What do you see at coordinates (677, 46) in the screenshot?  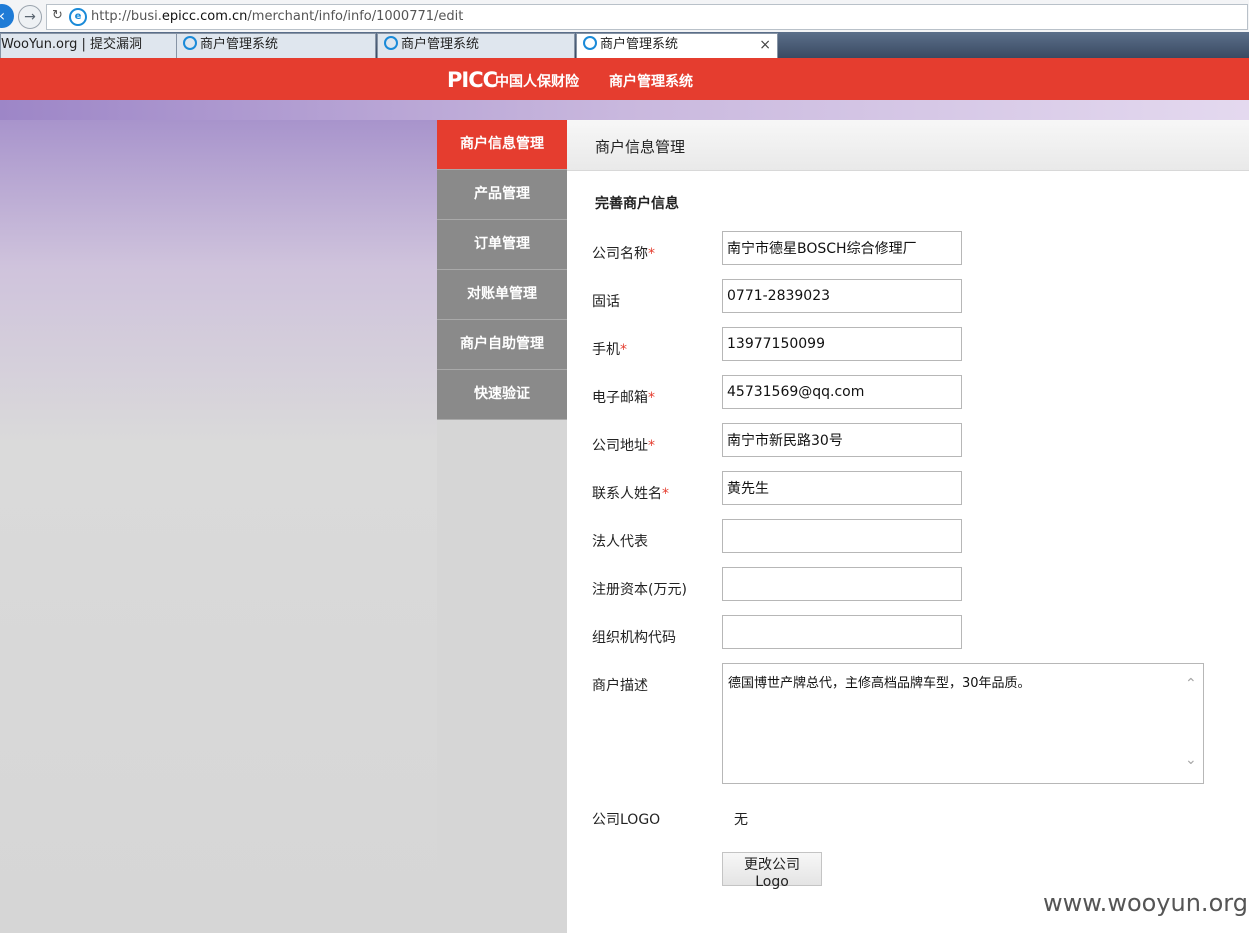 I see `browser-tab-merchant-active: 商户管理系统 ×` at bounding box center [677, 46].